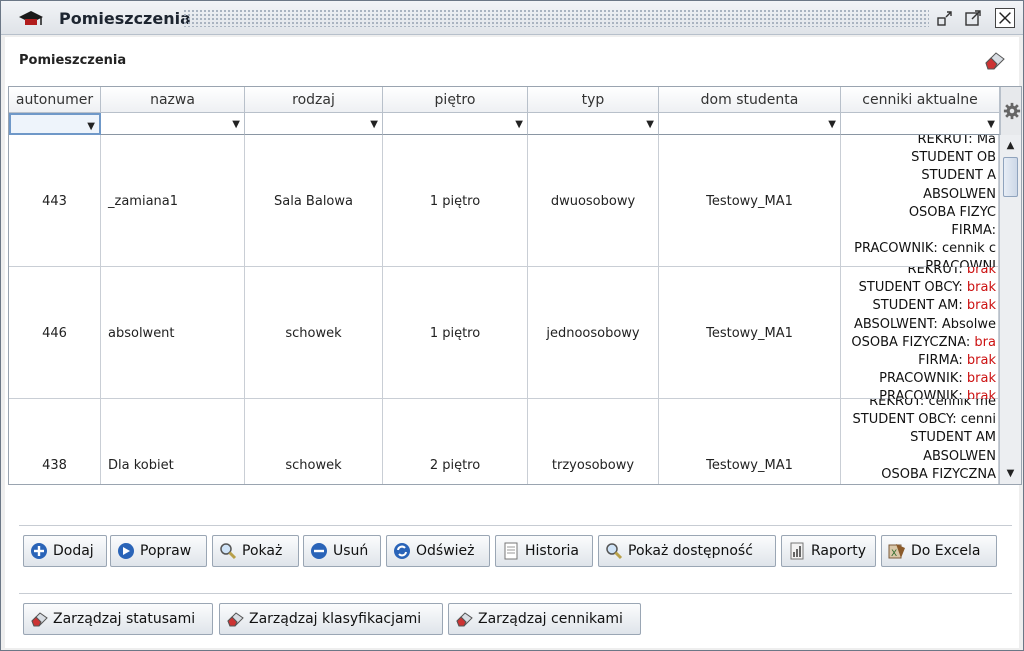 The image size is (1024, 651). I want to click on button-6: Historia, so click(544, 551).